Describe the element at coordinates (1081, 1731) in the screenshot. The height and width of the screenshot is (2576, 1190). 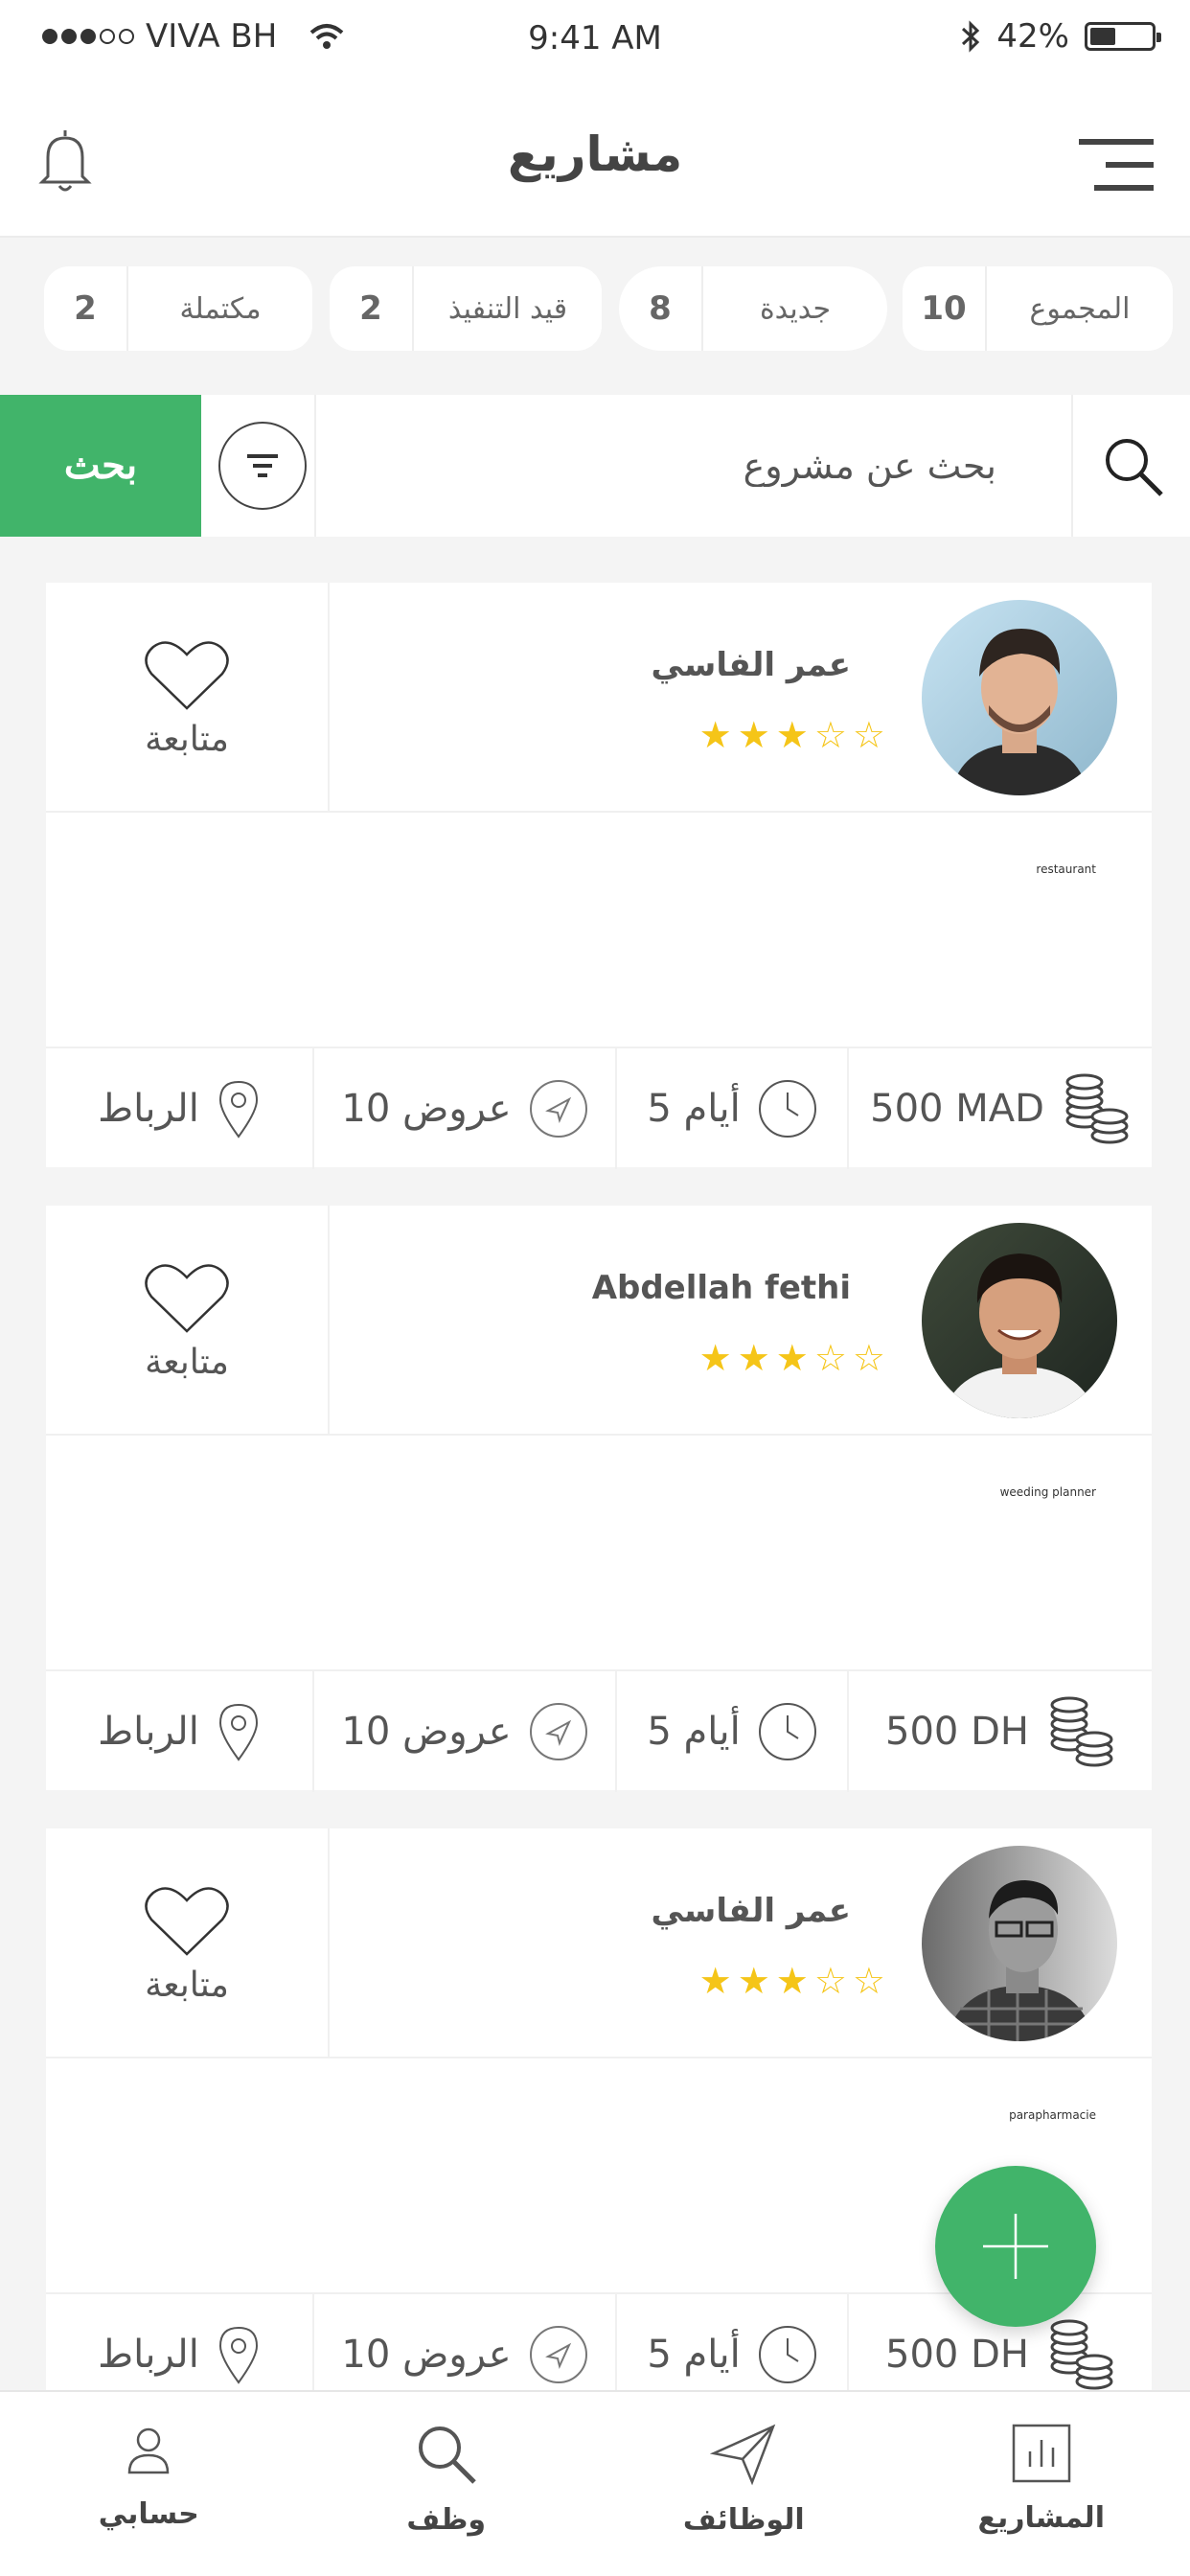
I see `coins-icon` at that location.